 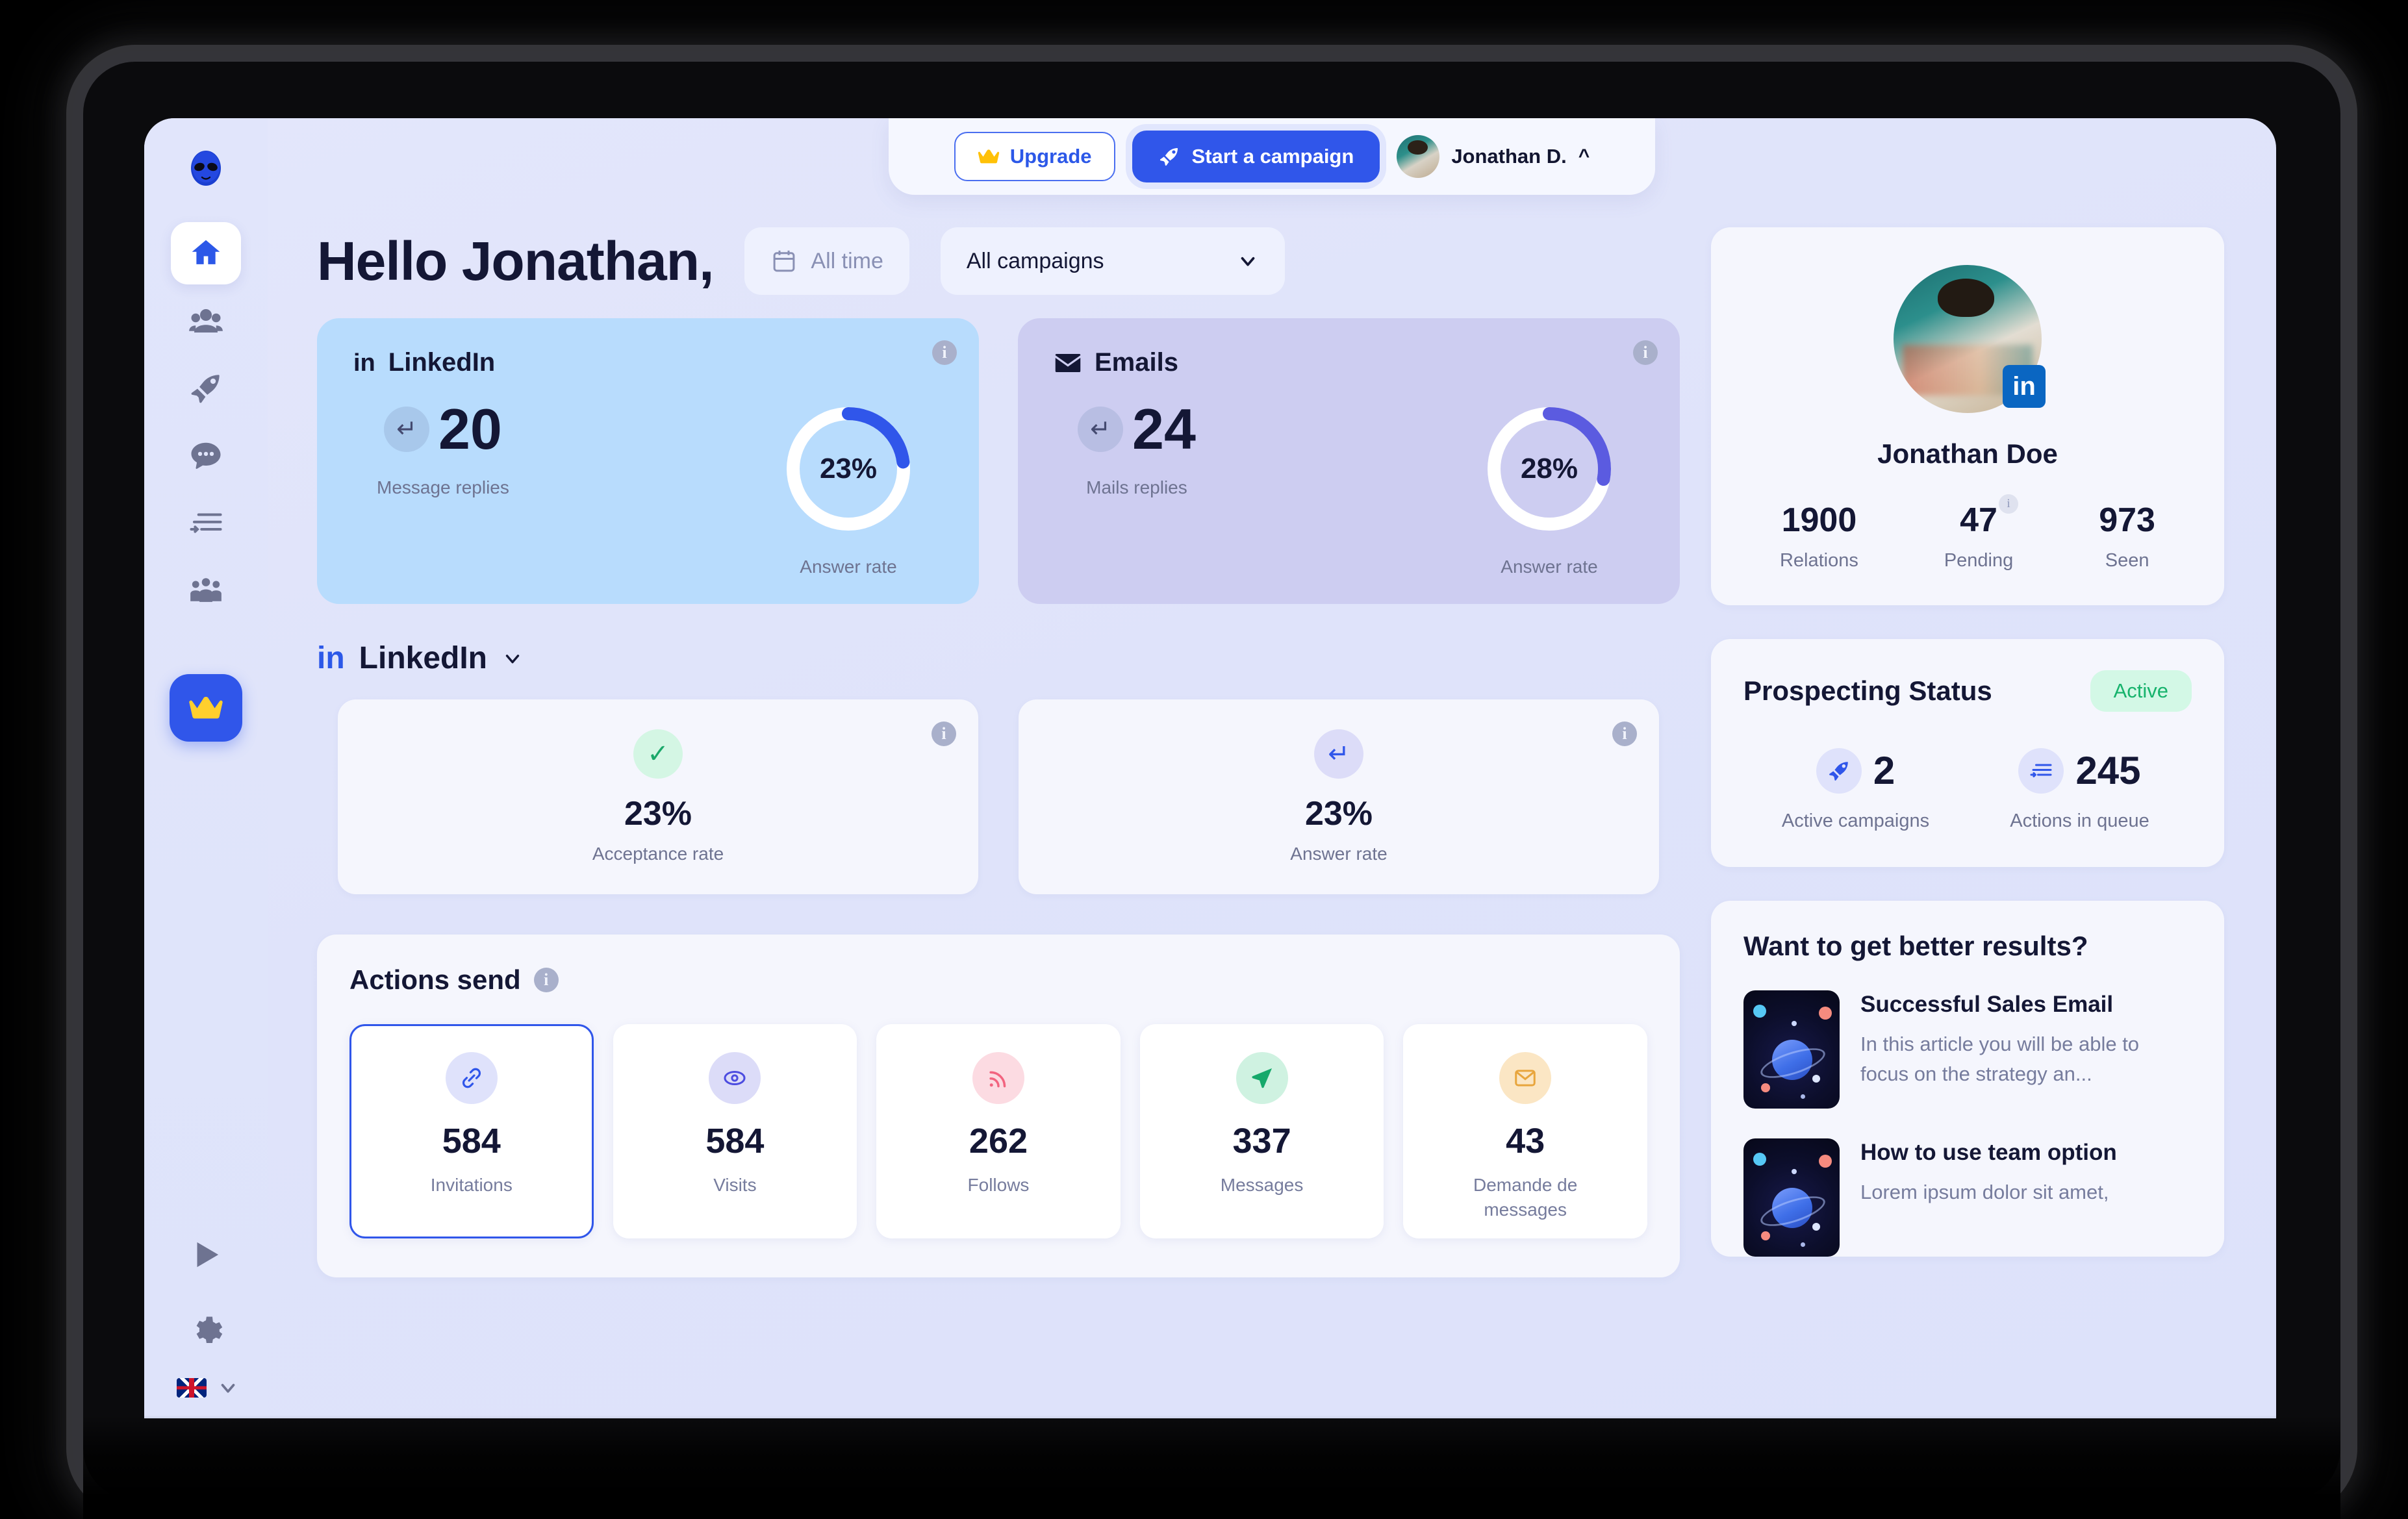 What do you see at coordinates (658, 797) in the screenshot?
I see `acceptance-rate-card: i ✓ 23% Acceptance rate` at bounding box center [658, 797].